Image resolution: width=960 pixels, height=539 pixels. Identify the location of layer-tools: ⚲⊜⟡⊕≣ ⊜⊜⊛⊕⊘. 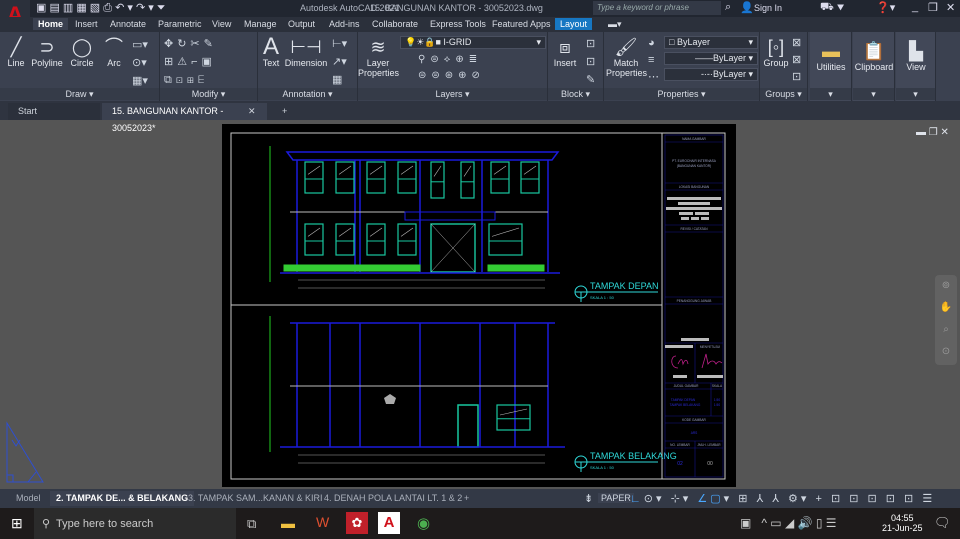
(451, 68).